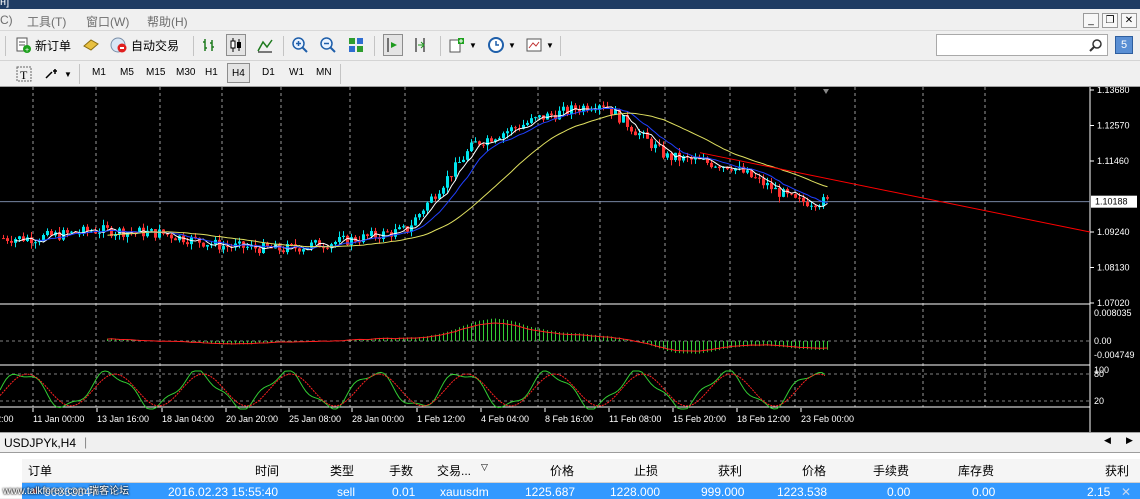 Image resolution: width=1140 pixels, height=499 pixels. What do you see at coordinates (814, 470) in the screenshot?
I see `col-current-price: 价格` at bounding box center [814, 470].